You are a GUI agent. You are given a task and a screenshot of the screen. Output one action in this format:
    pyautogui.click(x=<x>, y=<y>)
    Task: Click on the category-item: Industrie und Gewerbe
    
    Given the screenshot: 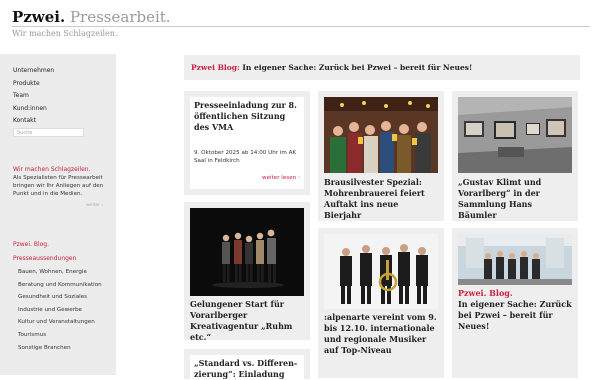 What is the action you would take?
    pyautogui.click(x=60, y=310)
    